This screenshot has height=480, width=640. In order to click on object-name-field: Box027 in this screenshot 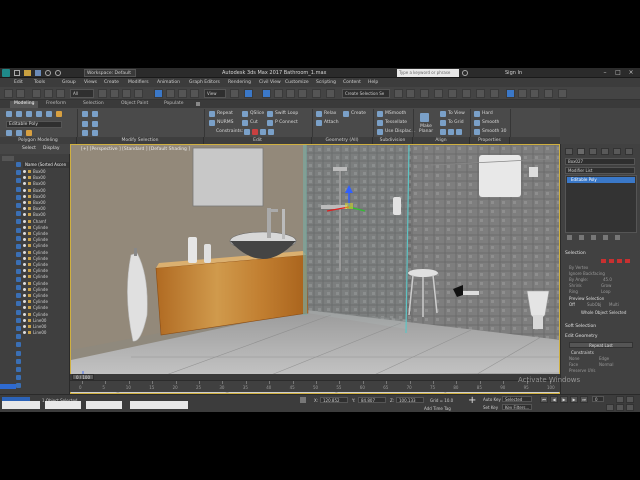, I will do `click(600, 161)`.